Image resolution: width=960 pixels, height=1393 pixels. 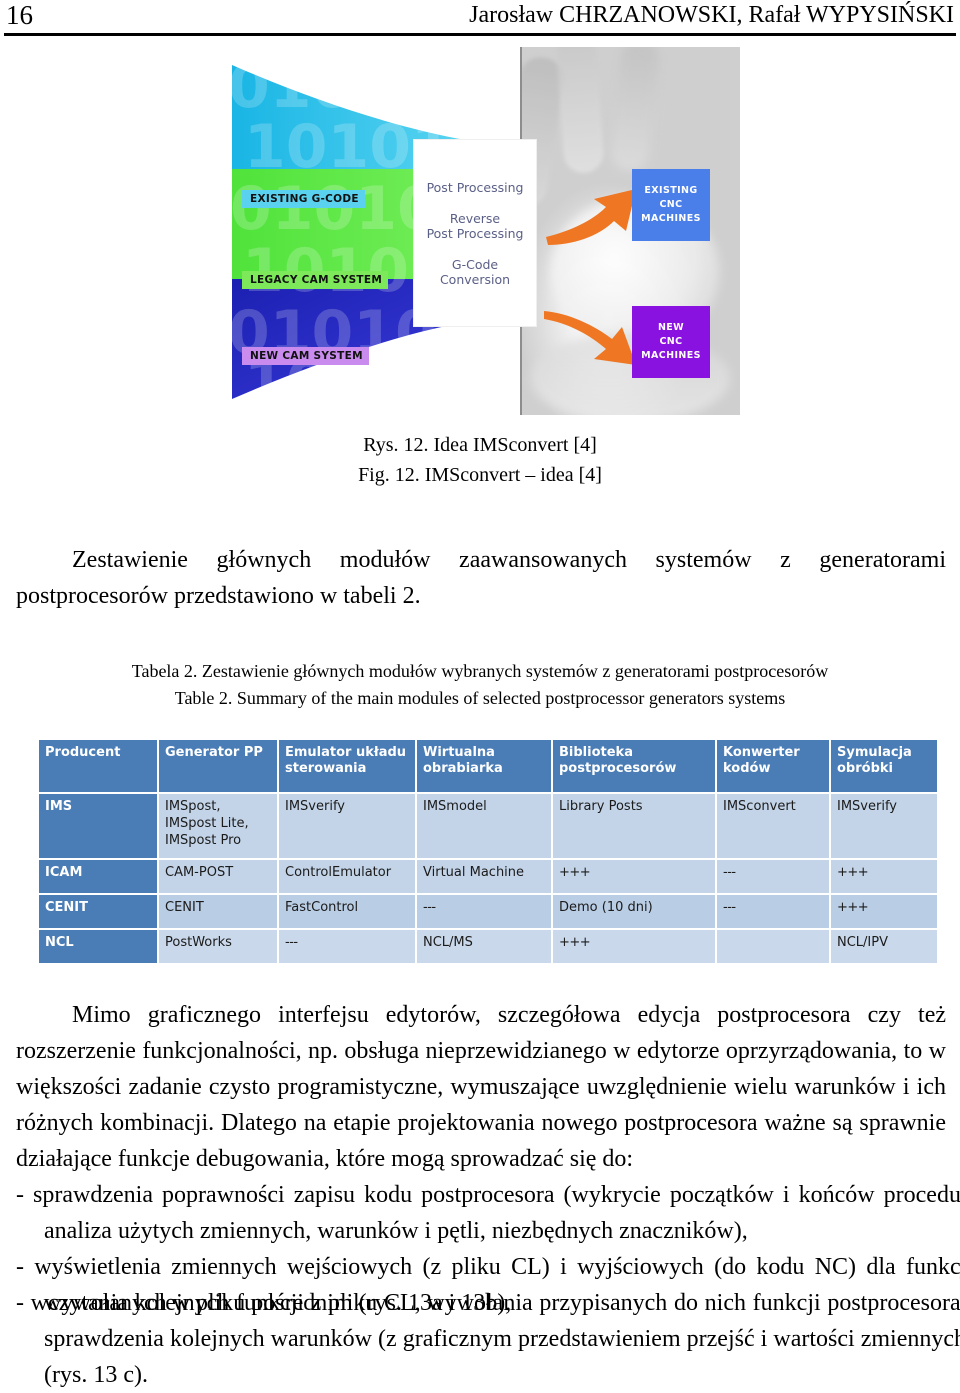 What do you see at coordinates (347, 826) in the screenshot?
I see `cell-emulator: IMSverify` at bounding box center [347, 826].